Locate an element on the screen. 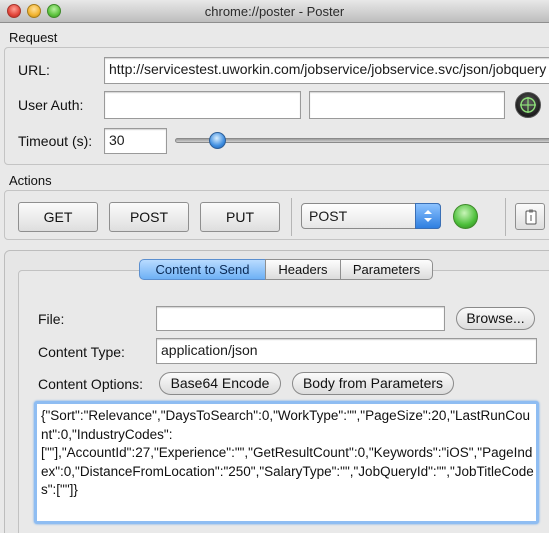  post-button: POST is located at coordinates (149, 217).